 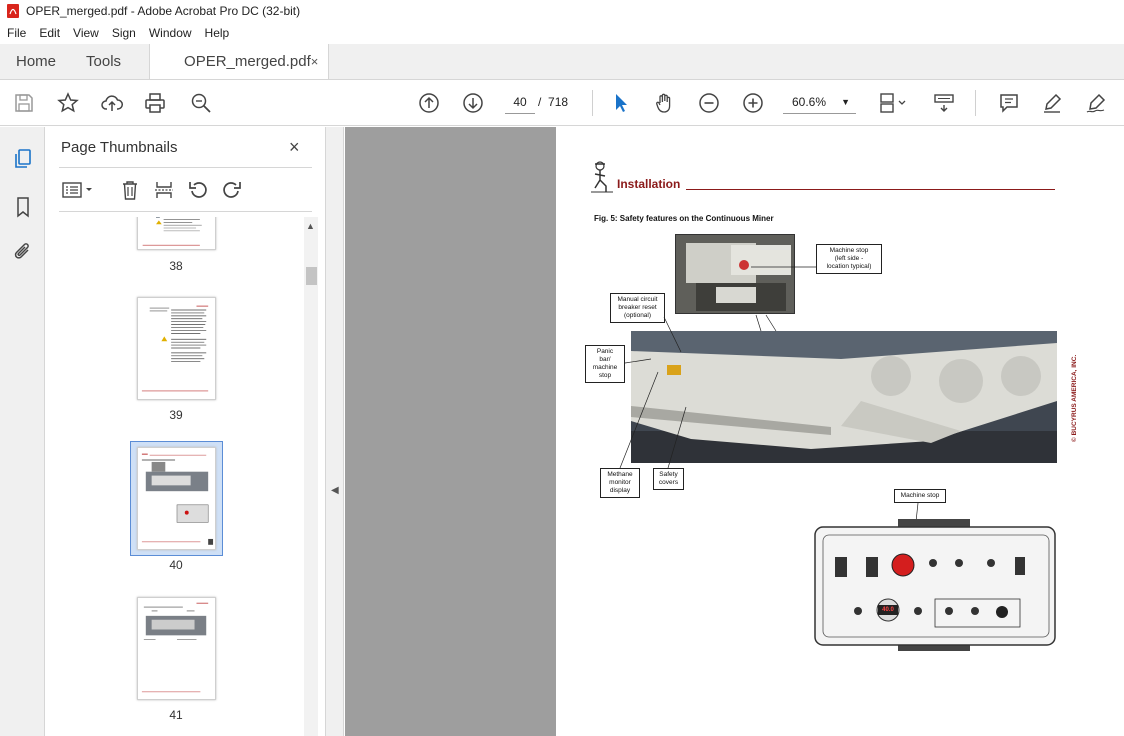 What do you see at coordinates (13, 11) in the screenshot?
I see `acrobat-logo-icon` at bounding box center [13, 11].